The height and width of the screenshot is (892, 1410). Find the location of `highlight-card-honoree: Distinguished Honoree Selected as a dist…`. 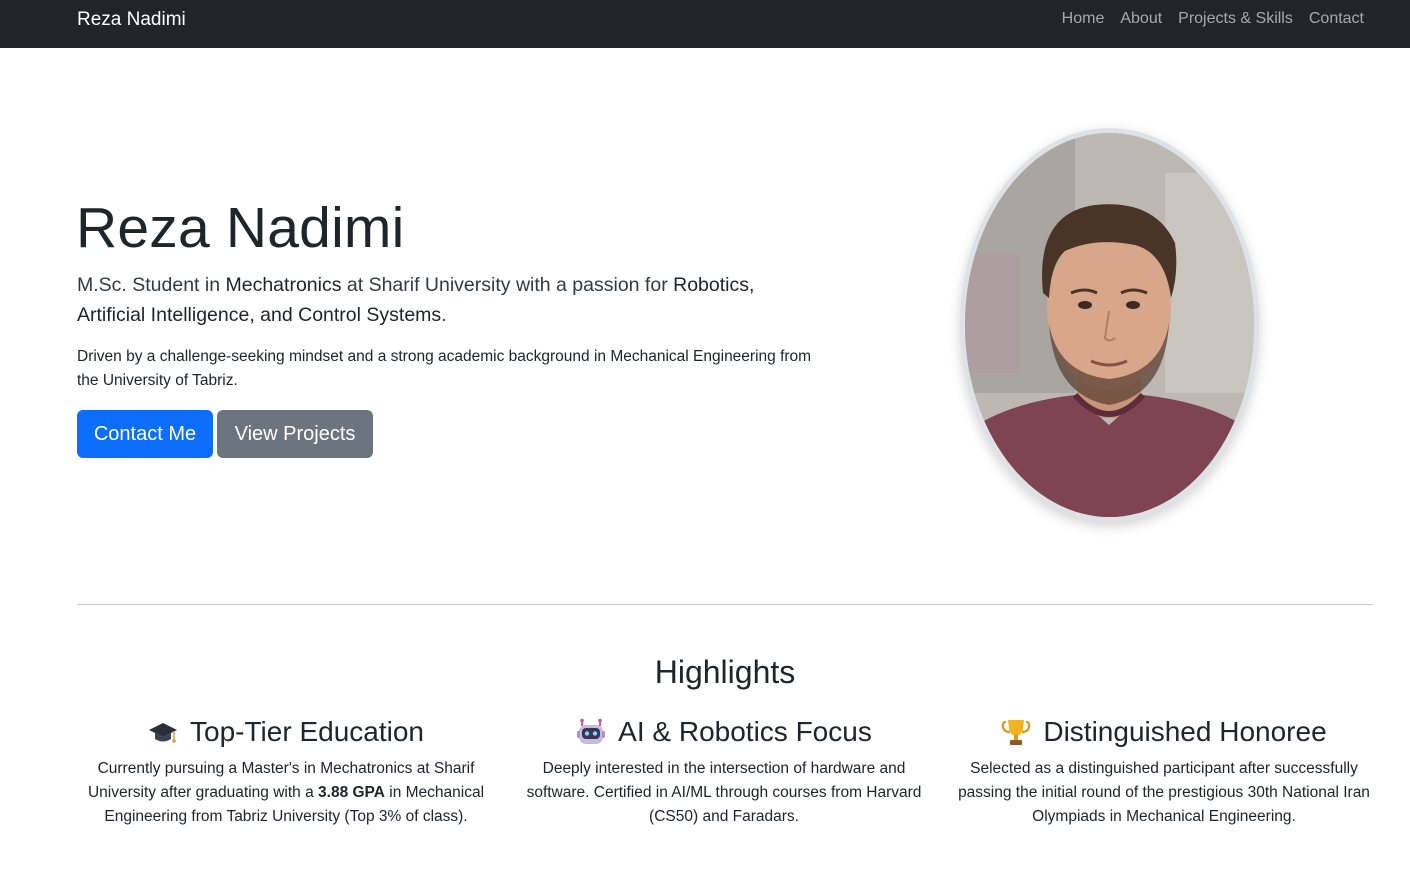

highlight-card-honoree: Distinguished Honoree Selected as a dist… is located at coordinates (1164, 770).